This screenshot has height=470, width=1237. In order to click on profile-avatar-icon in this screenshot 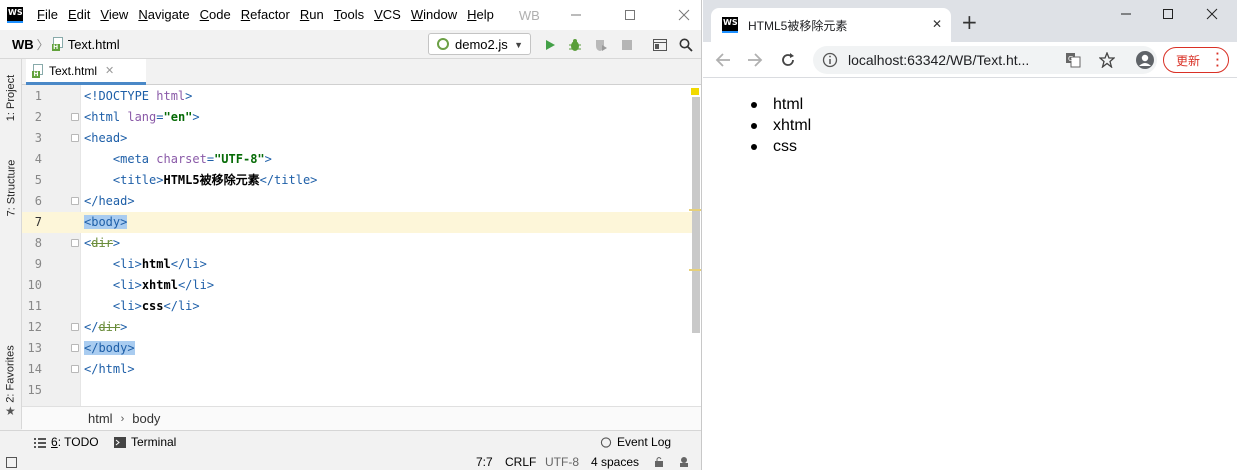, I will do `click(1145, 60)`.